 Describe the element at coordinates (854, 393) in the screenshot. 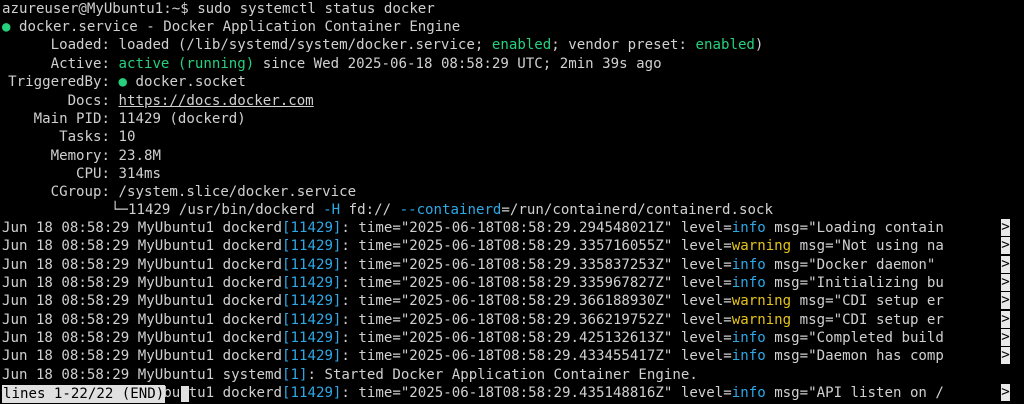

I see `log-msg: msg="API listen on /` at that location.